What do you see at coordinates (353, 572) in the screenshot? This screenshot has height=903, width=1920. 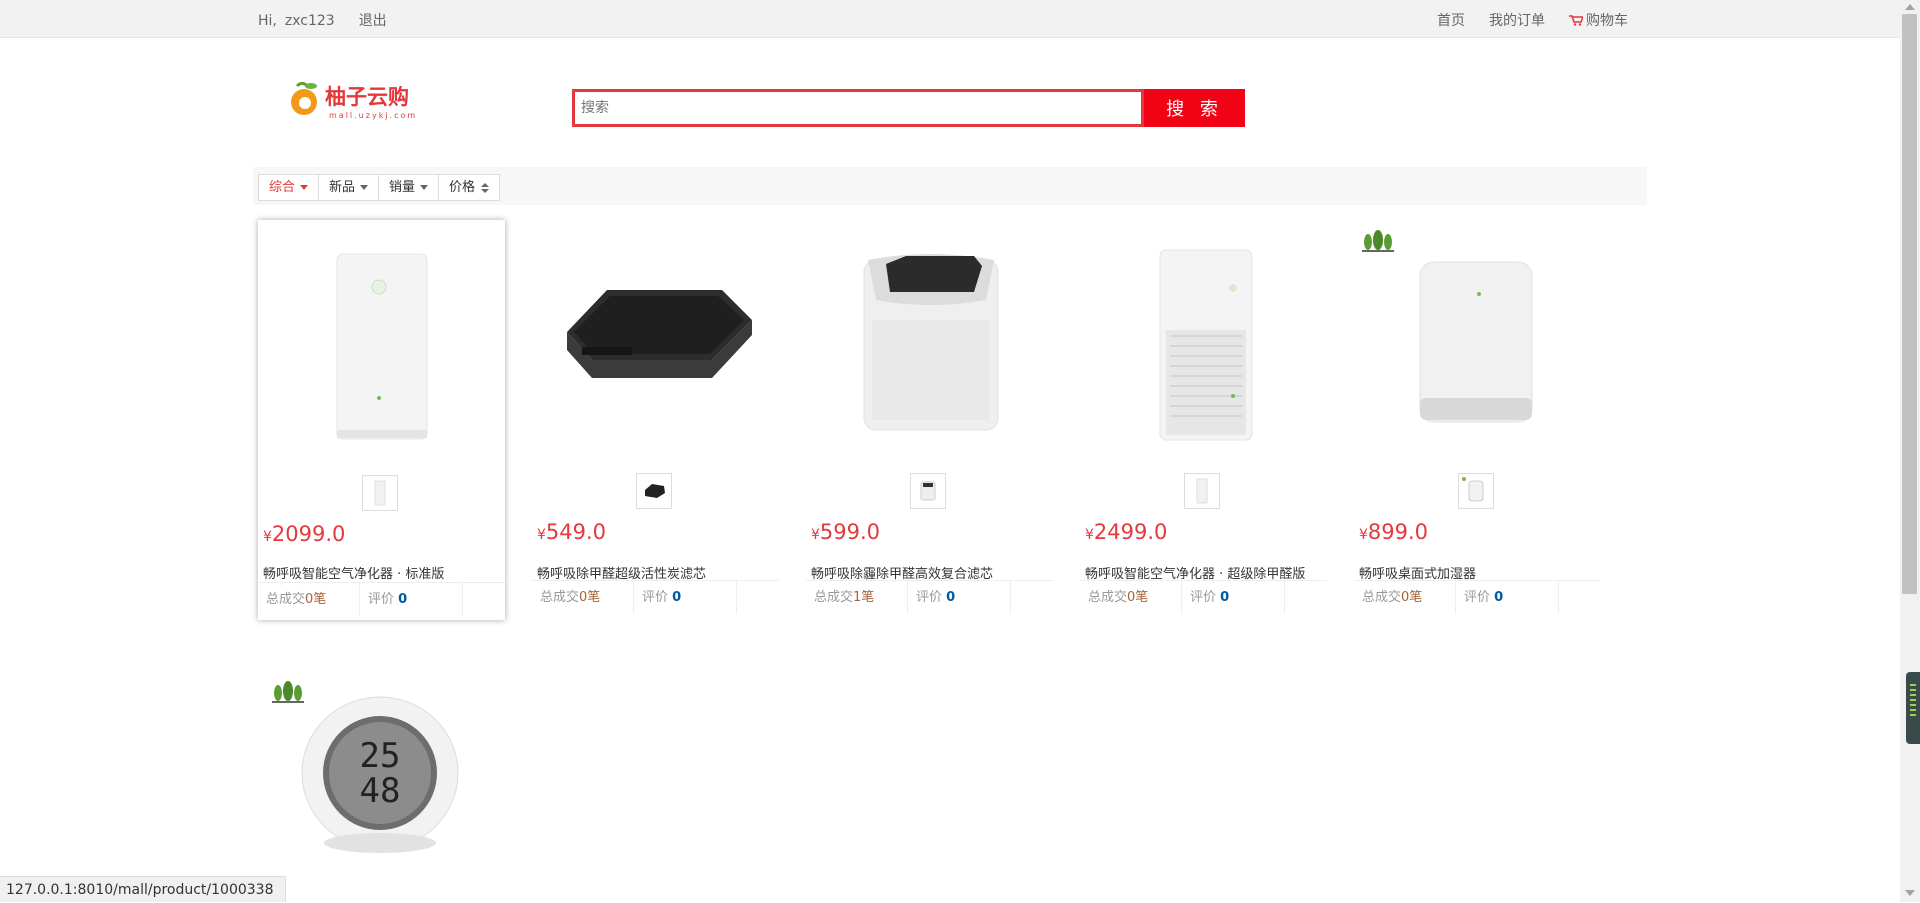 I see `product-name: 畅呼吸智能空气净化器 · 标准版` at bounding box center [353, 572].